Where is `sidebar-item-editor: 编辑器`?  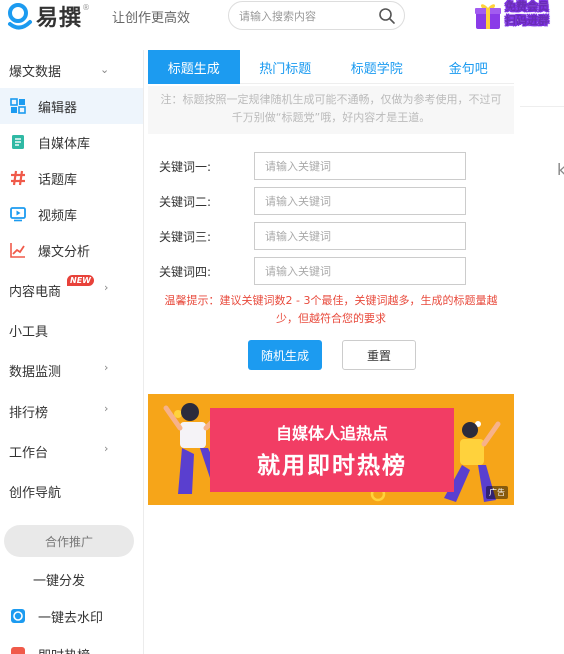
sidebar-item-editor: 编辑器 is located at coordinates (71, 106).